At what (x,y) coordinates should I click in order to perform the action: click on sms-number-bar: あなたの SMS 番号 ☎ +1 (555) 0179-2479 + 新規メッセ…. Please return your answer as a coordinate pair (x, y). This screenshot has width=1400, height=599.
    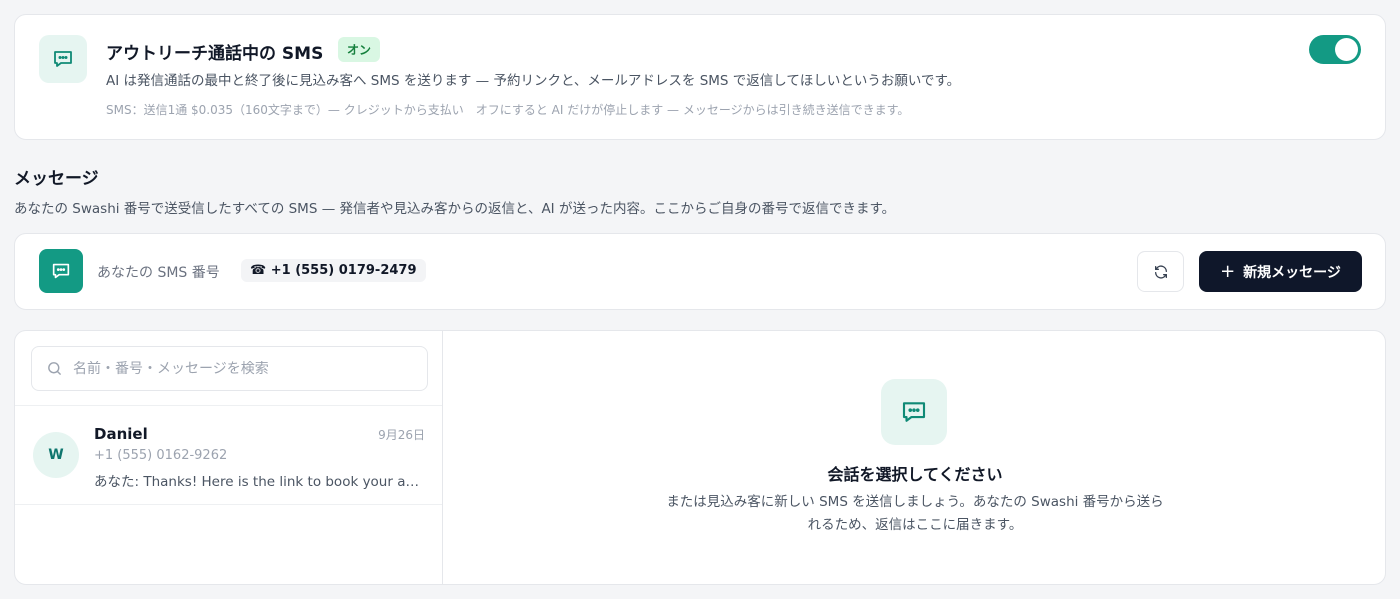
    Looking at the image, I should click on (700, 271).